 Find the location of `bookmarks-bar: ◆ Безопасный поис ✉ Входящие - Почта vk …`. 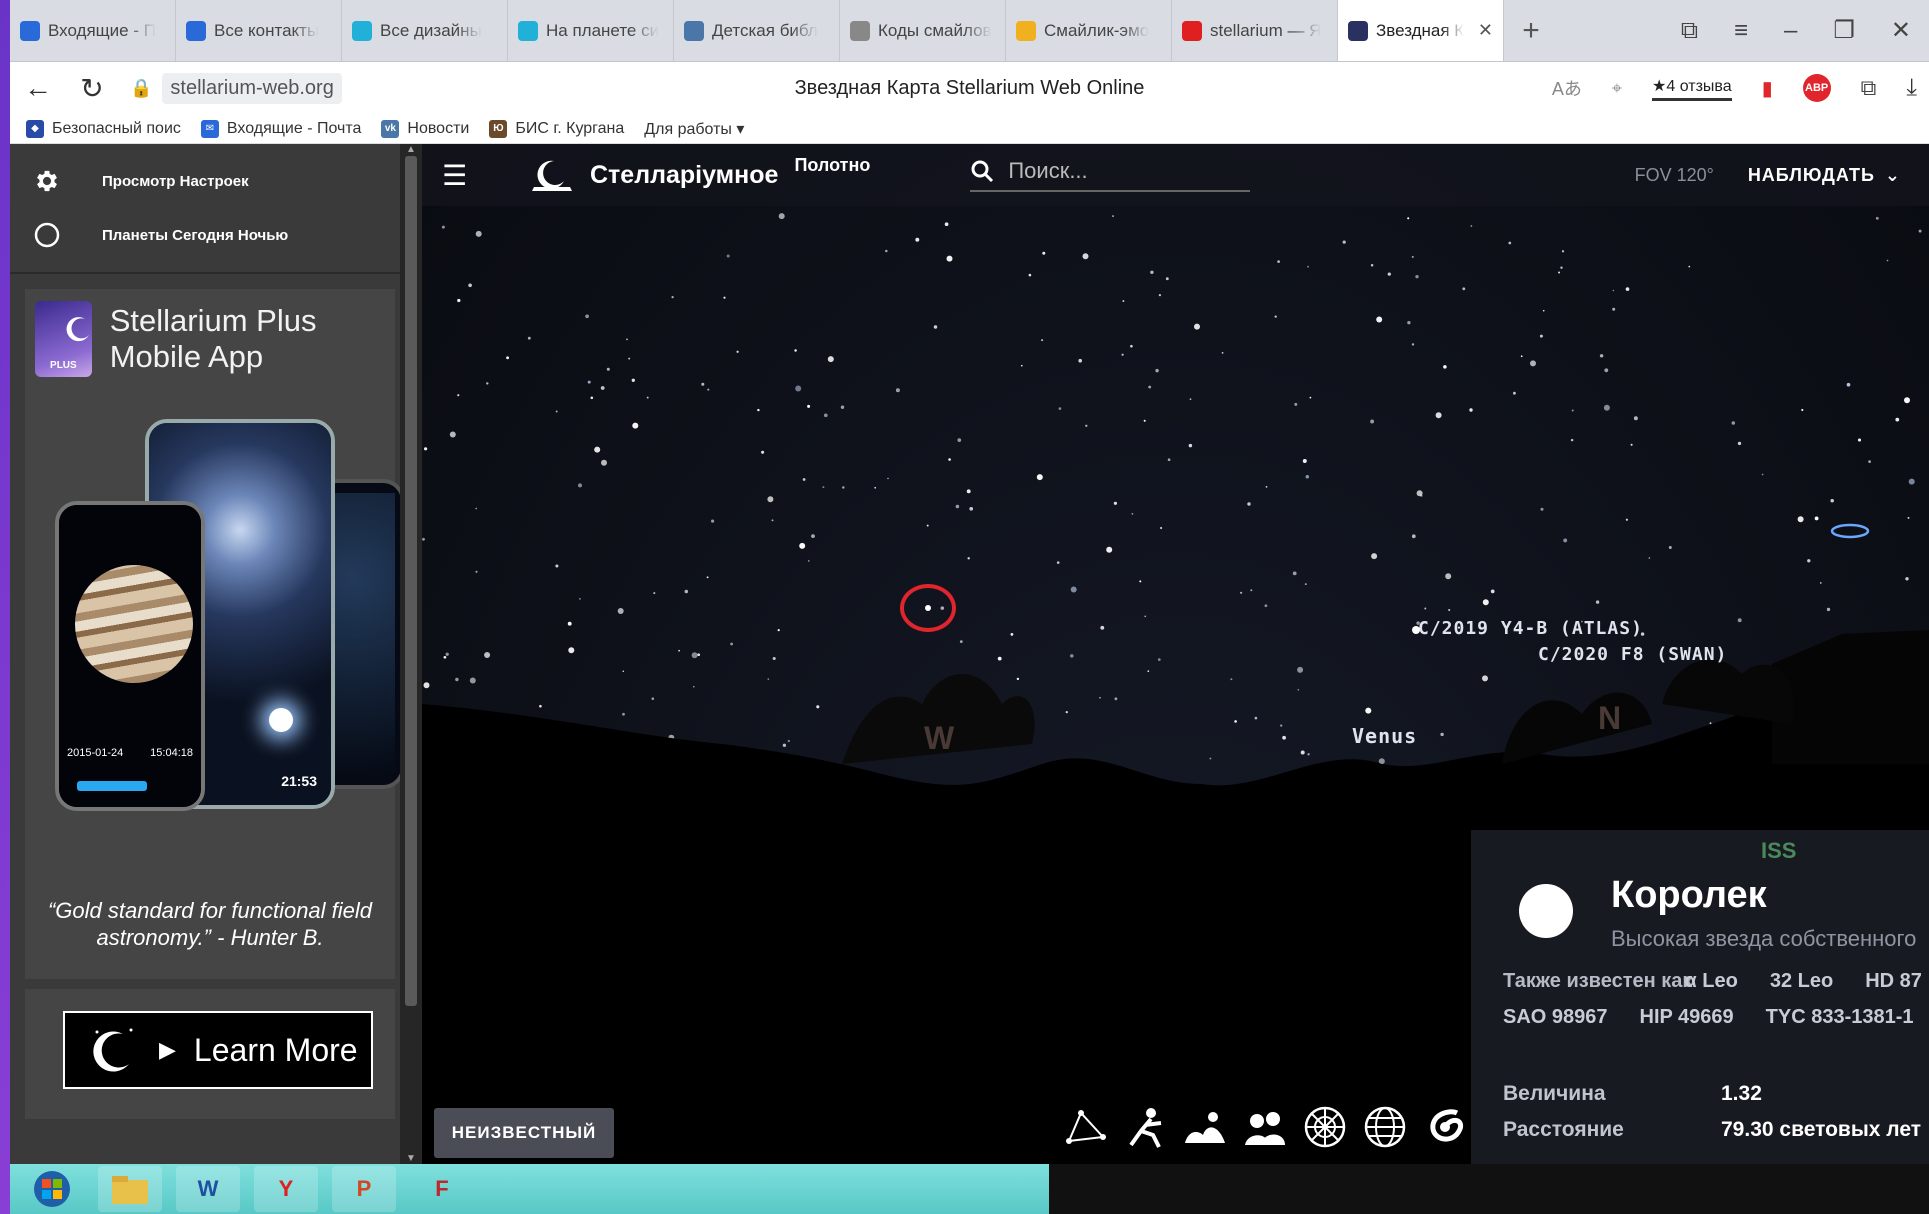

bookmarks-bar: ◆ Безопасный поис ✉ Входящие - Почта vk … is located at coordinates (969, 129).